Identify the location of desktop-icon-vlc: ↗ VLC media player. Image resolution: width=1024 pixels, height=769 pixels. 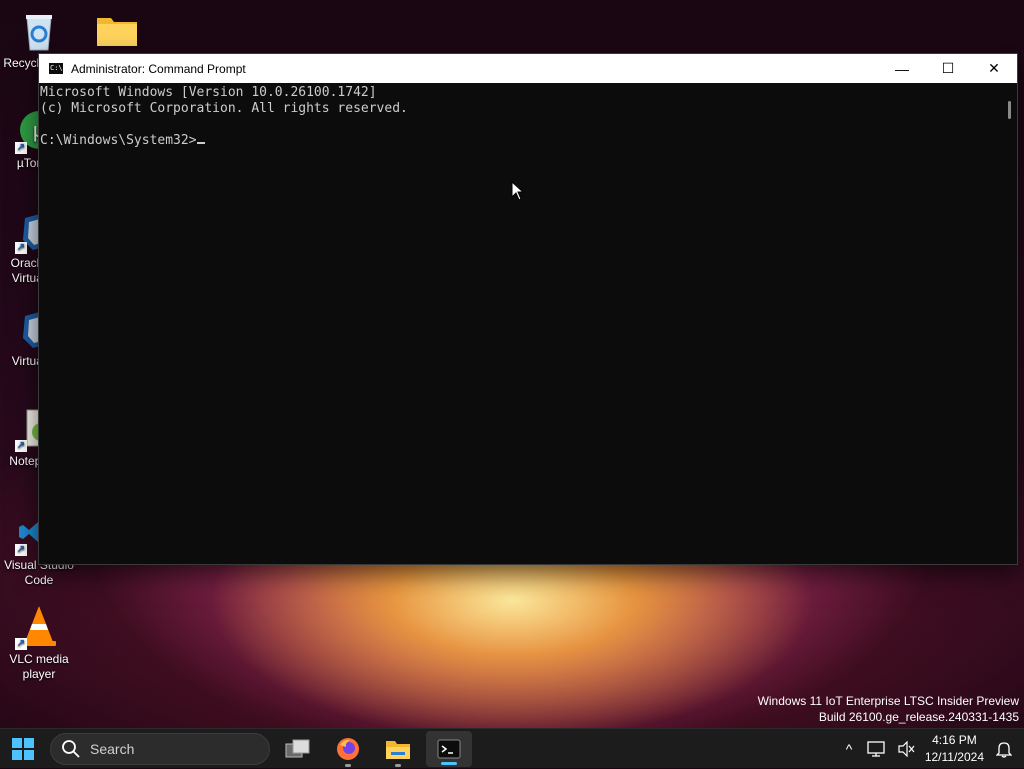
(39, 643).